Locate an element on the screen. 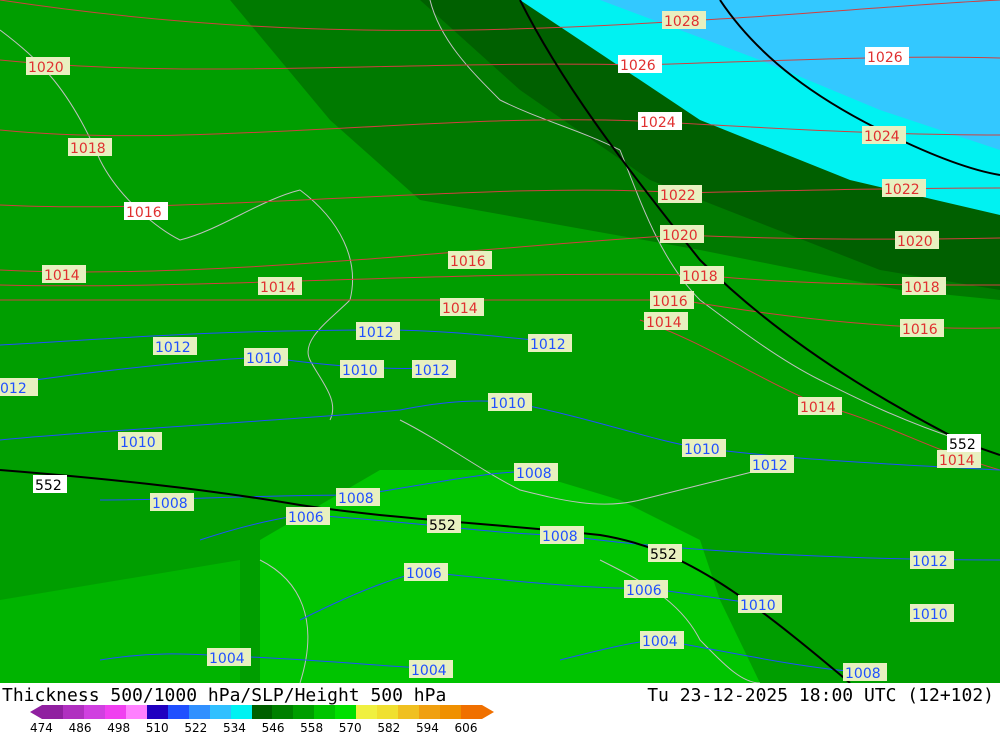  pressure-label: 012 is located at coordinates (19, 387).